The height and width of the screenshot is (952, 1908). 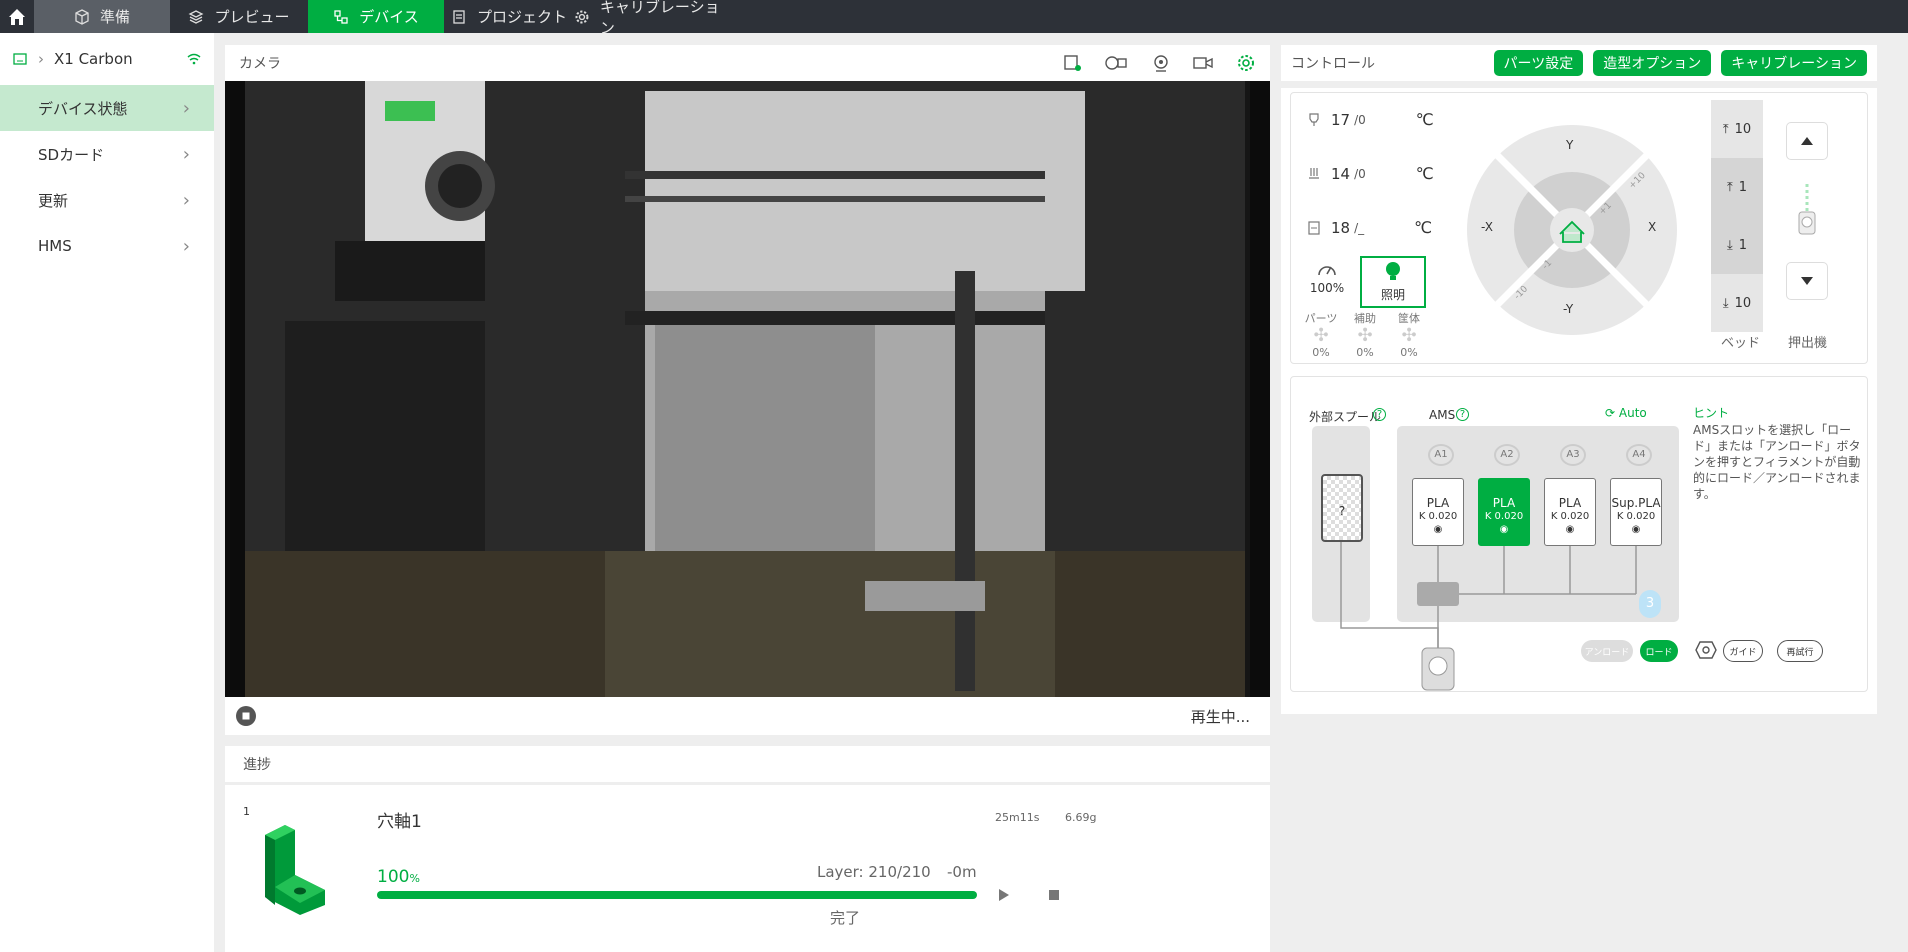 I want to click on tab-label: プレビュー, so click(x=252, y=17).